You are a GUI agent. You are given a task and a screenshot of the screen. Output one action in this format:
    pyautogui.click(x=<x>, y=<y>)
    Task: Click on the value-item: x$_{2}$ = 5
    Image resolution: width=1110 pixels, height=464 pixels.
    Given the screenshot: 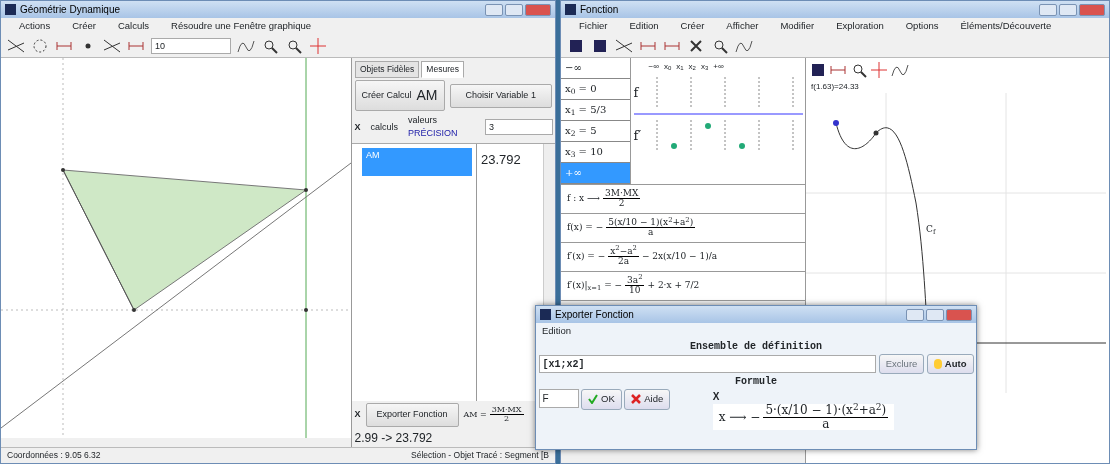 What is the action you would take?
    pyautogui.click(x=595, y=131)
    